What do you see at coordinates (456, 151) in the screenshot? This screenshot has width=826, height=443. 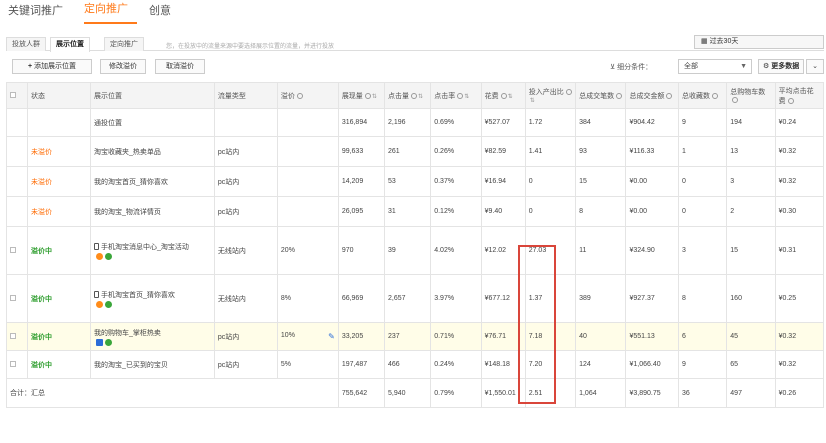 I see `ctr-cell: 0.26%` at bounding box center [456, 151].